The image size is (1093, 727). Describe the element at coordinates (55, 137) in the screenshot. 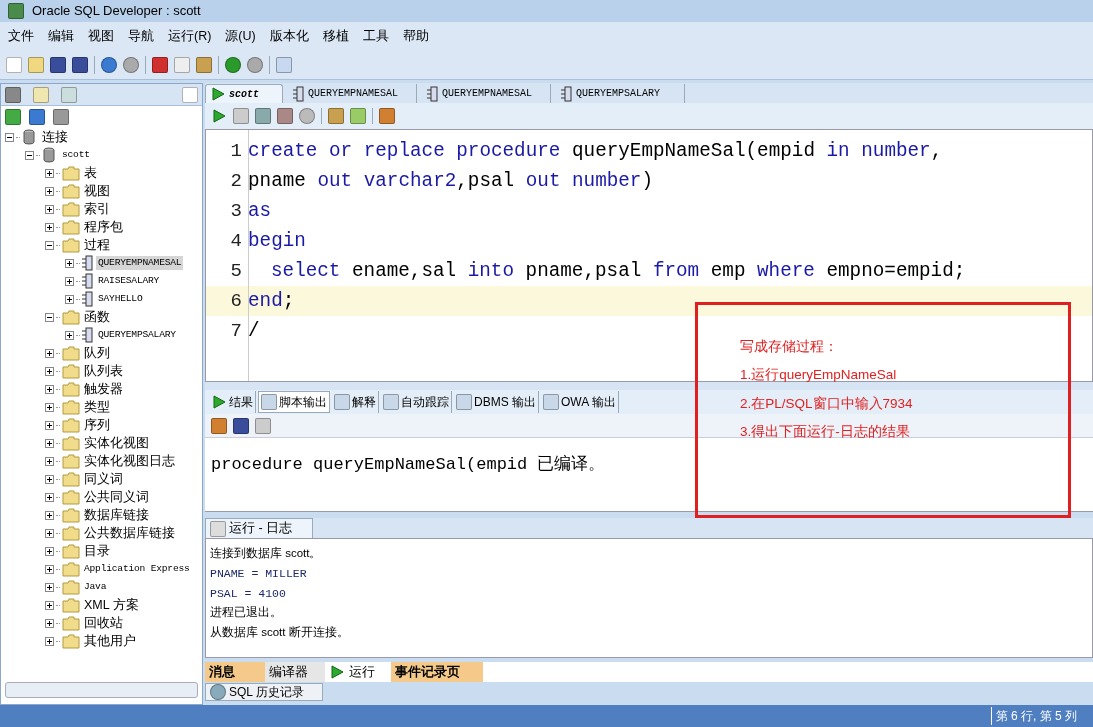

I see `tree-item: 连接` at that location.